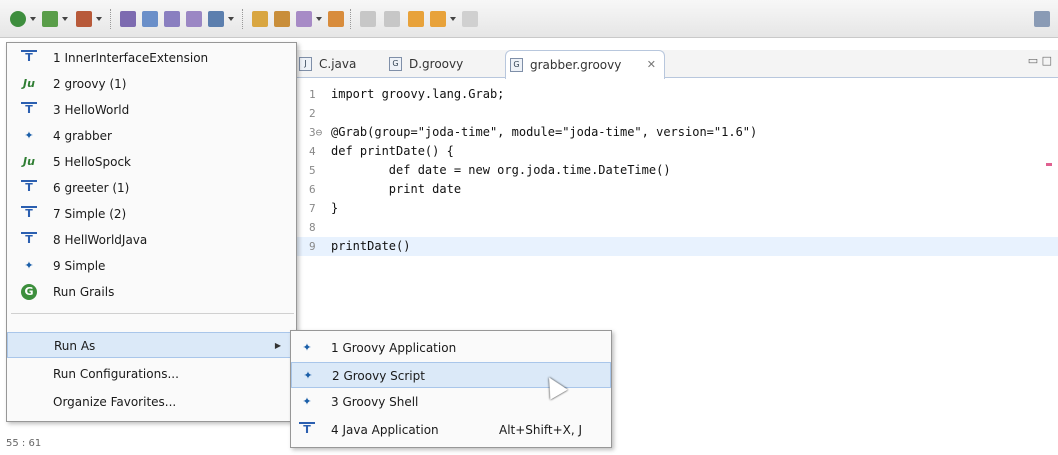 This screenshot has width=1058, height=455. I want to click on prev-annotation-icon, so click(368, 19).